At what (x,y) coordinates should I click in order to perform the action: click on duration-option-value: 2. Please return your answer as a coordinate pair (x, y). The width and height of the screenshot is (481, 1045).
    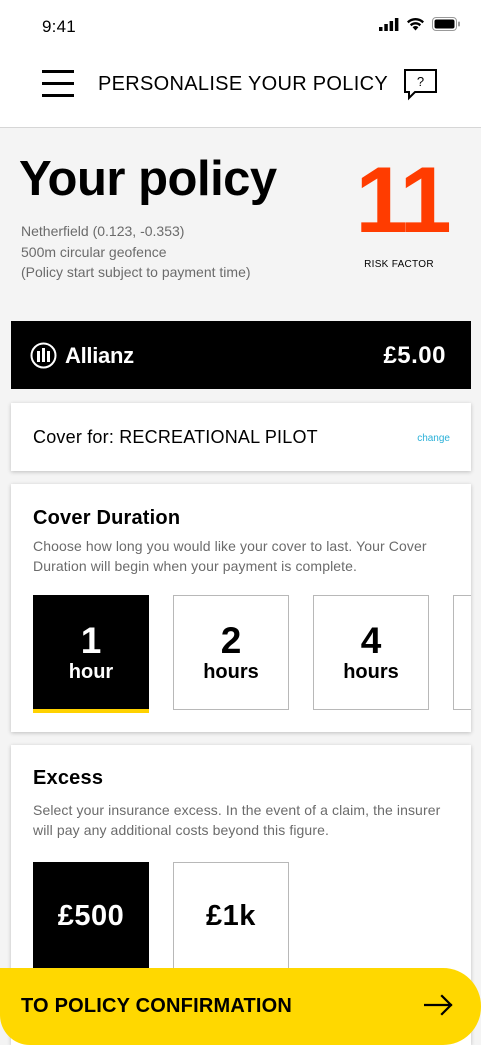
    Looking at the image, I should click on (231, 640).